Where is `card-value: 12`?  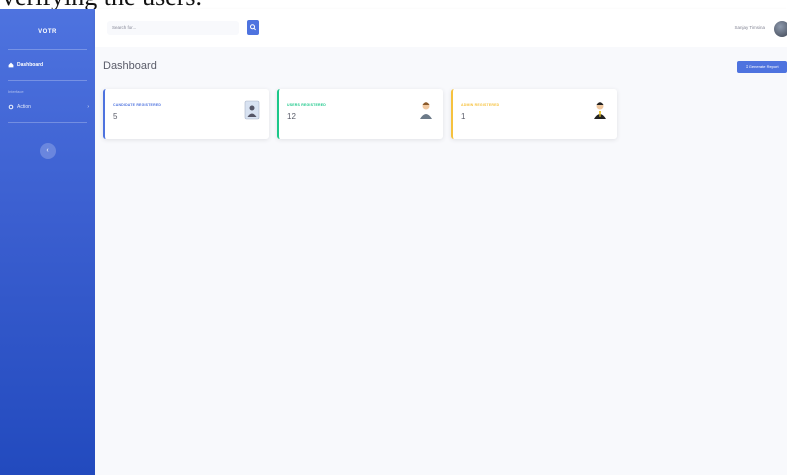 card-value: 12 is located at coordinates (291, 116).